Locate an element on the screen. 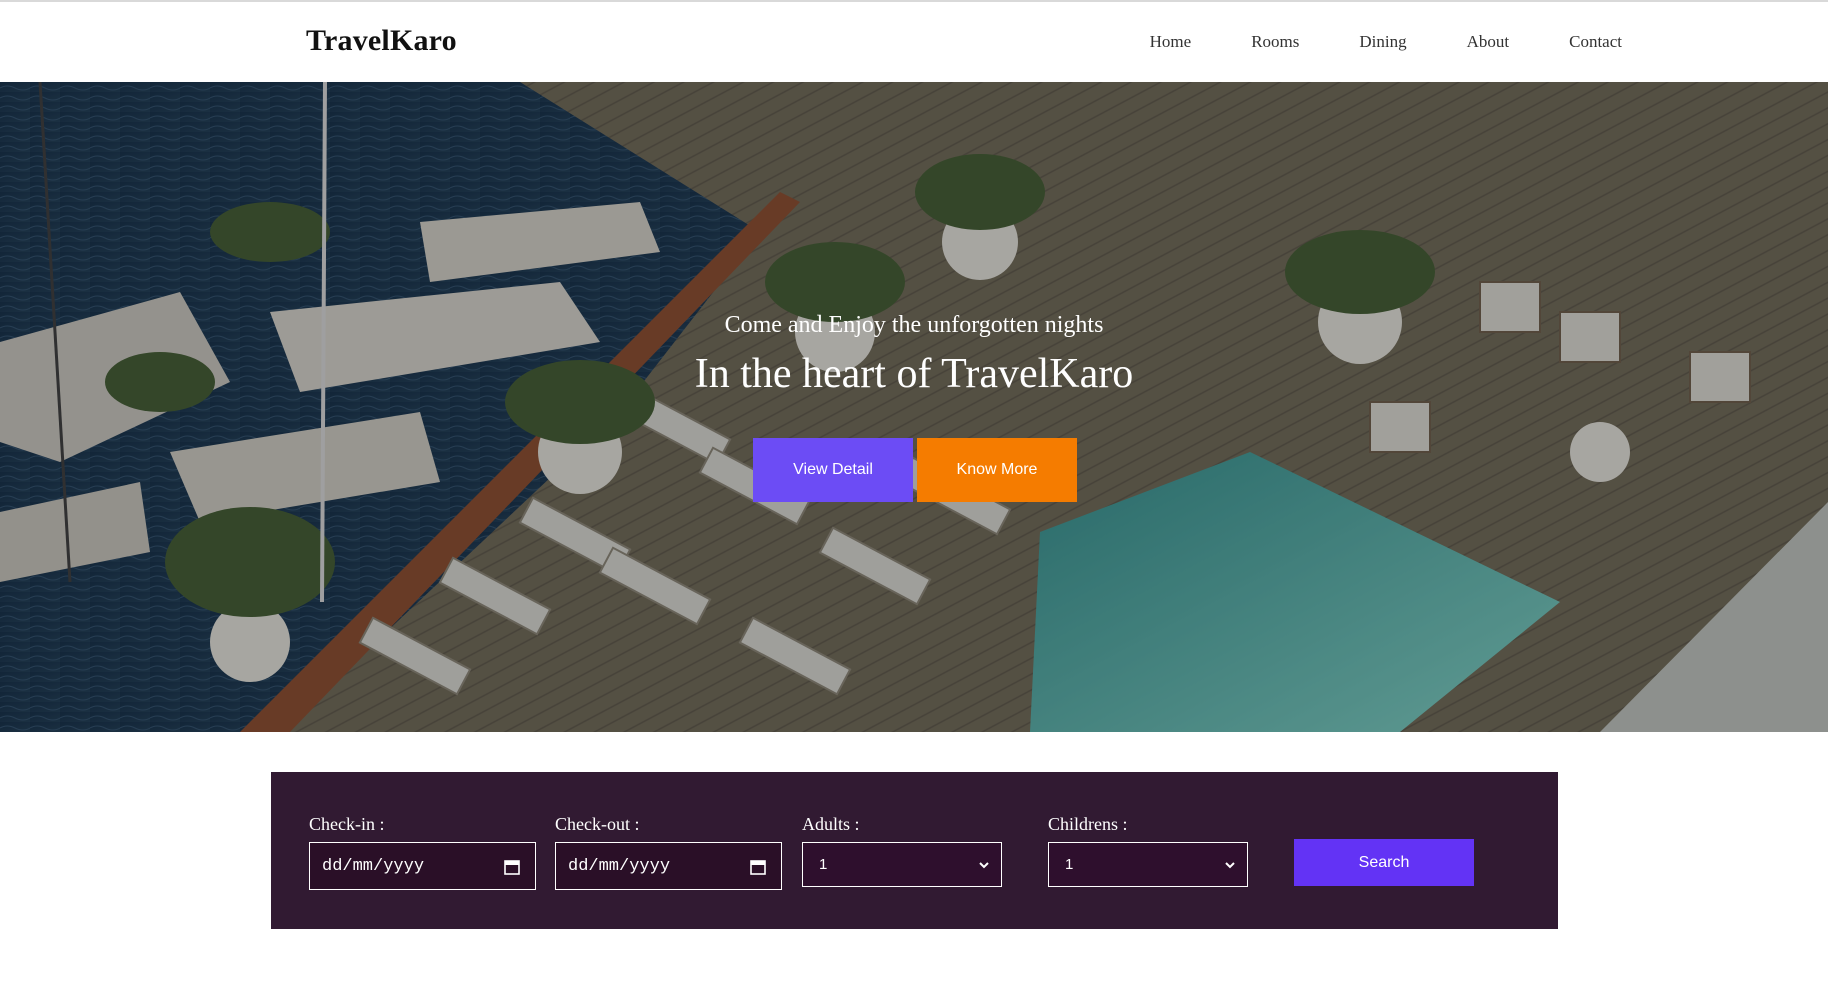 The image size is (1828, 986). children-select: 1 is located at coordinates (1148, 864).